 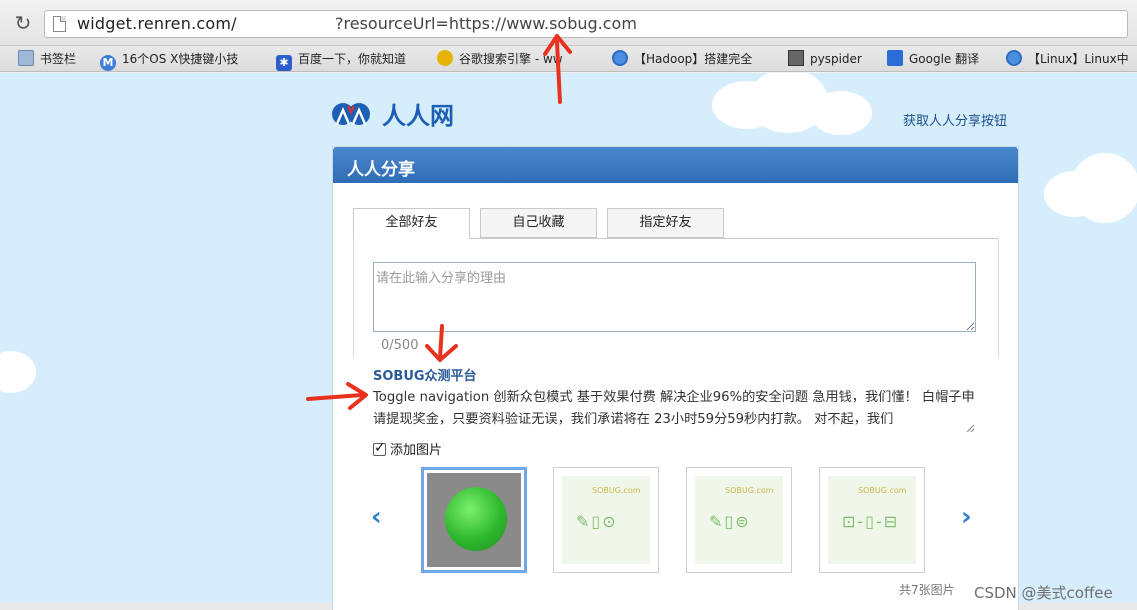 I want to click on thumbnail-inner: SOBUG.com ✎▯⊜, so click(x=739, y=520).